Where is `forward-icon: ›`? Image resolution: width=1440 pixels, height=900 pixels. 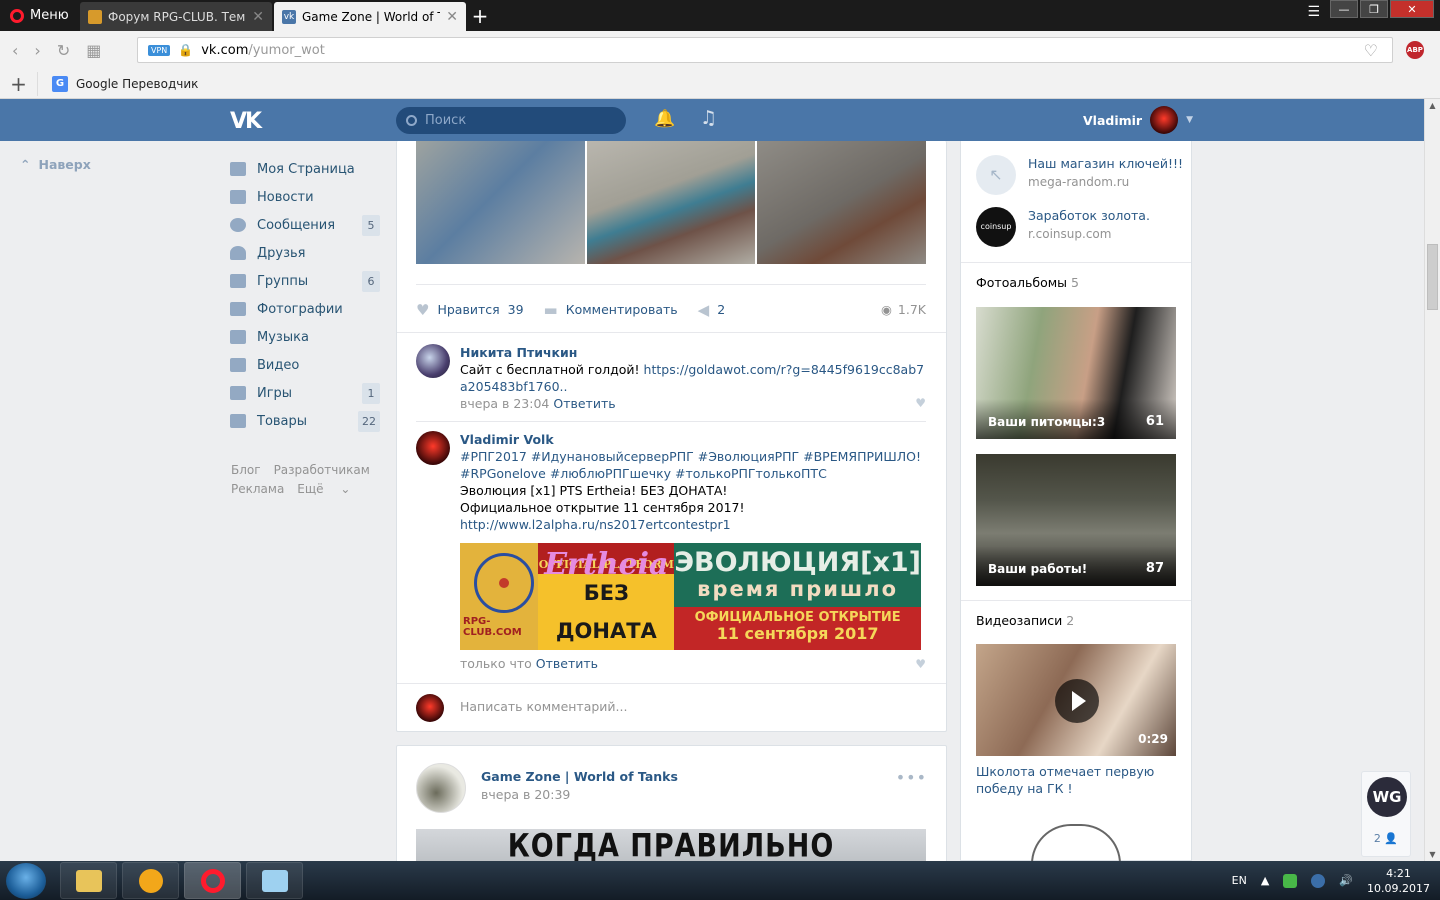
forward-icon: › is located at coordinates (37, 50).